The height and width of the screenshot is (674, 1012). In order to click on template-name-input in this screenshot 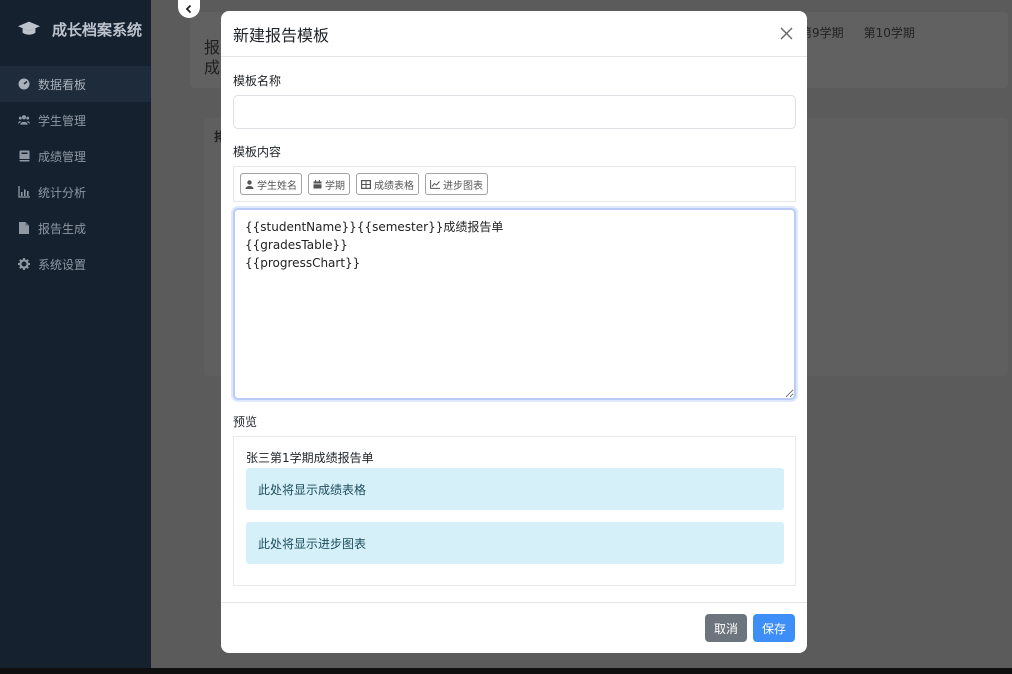, I will do `click(514, 112)`.